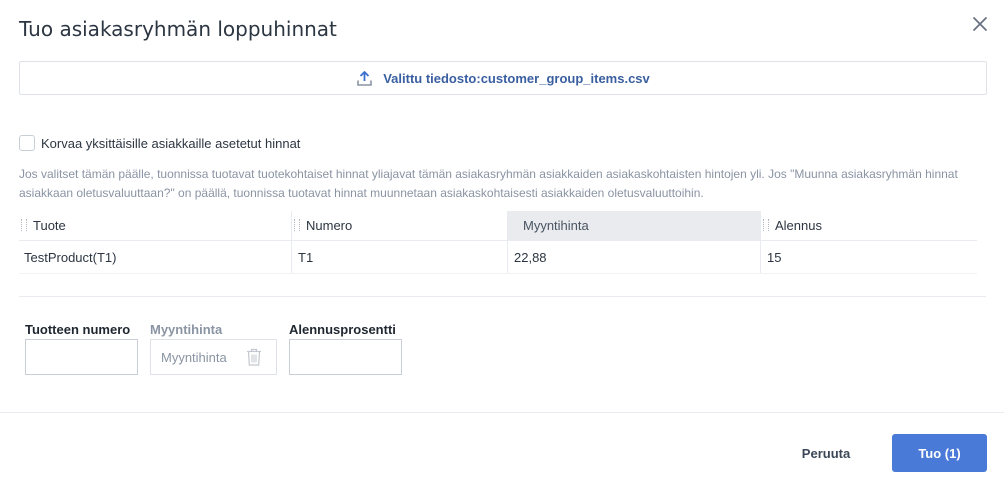 This screenshot has height=479, width=1004. Describe the element at coordinates (502, 412) in the screenshot. I see `footer-divider` at that location.